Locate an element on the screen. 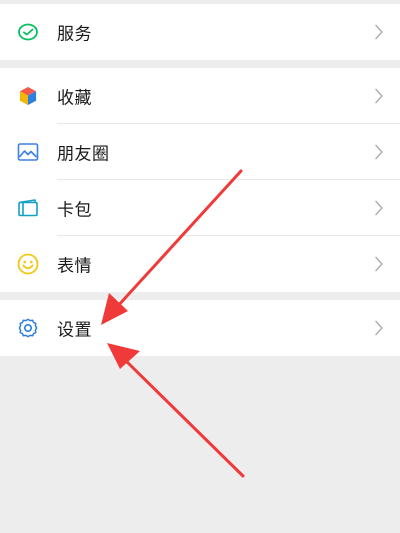 This screenshot has height=533, width=400. menu-item-label: 服务 is located at coordinates (74, 34).